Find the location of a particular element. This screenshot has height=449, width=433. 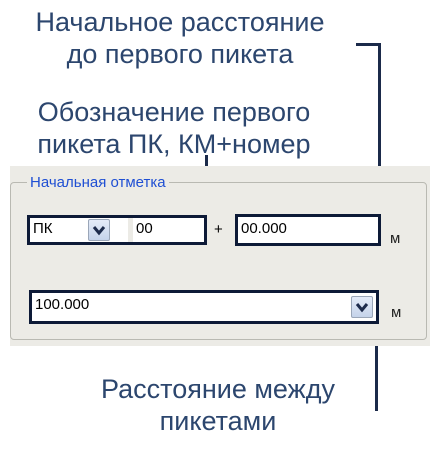

offset-unit-label: м is located at coordinates (395, 238).